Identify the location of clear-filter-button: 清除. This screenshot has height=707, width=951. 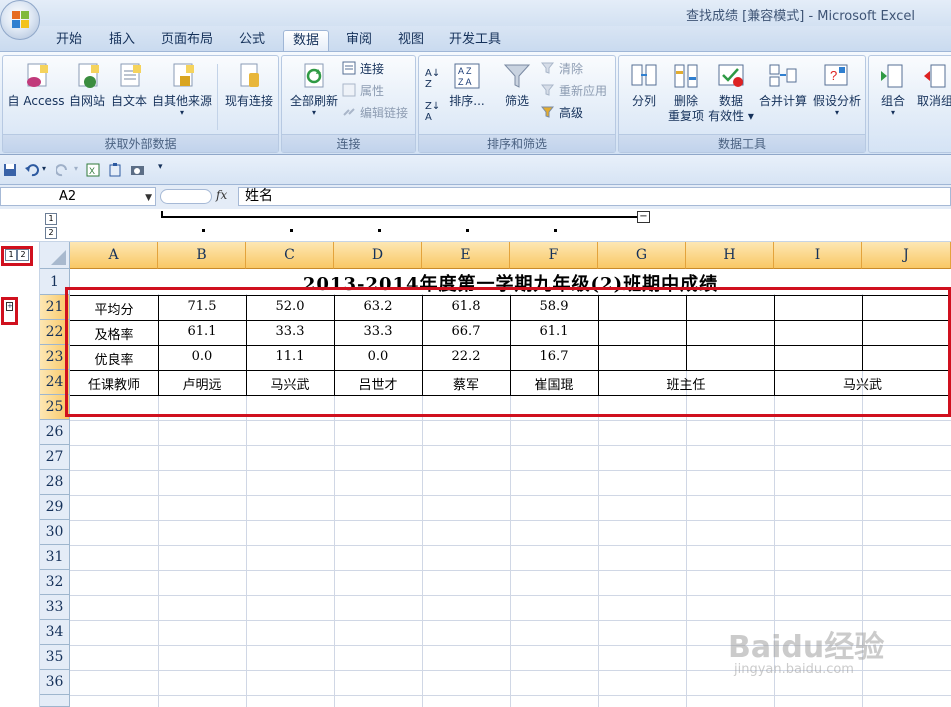
(561, 69).